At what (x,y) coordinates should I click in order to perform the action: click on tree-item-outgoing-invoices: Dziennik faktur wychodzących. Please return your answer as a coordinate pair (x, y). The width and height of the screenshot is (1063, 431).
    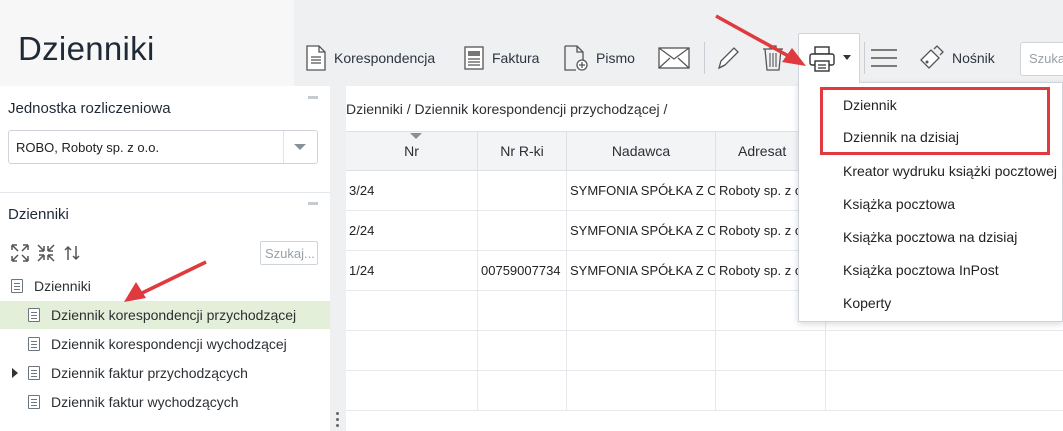
    Looking at the image, I should click on (165, 402).